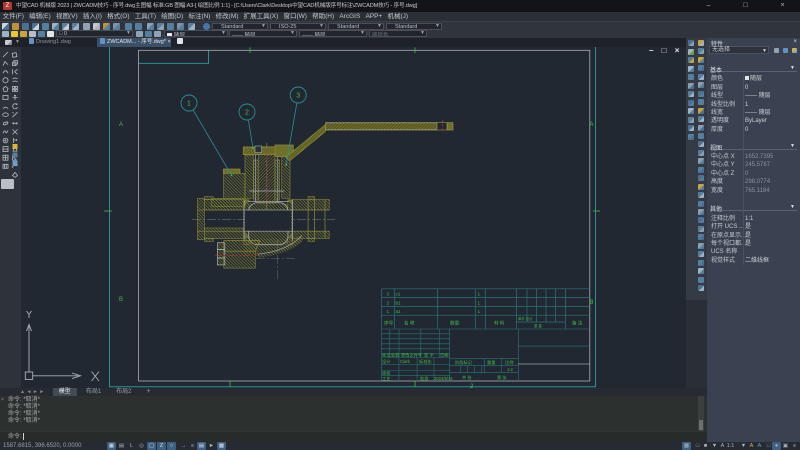 The image size is (800, 450). I want to click on svg-text: 批准, so click(424, 378).